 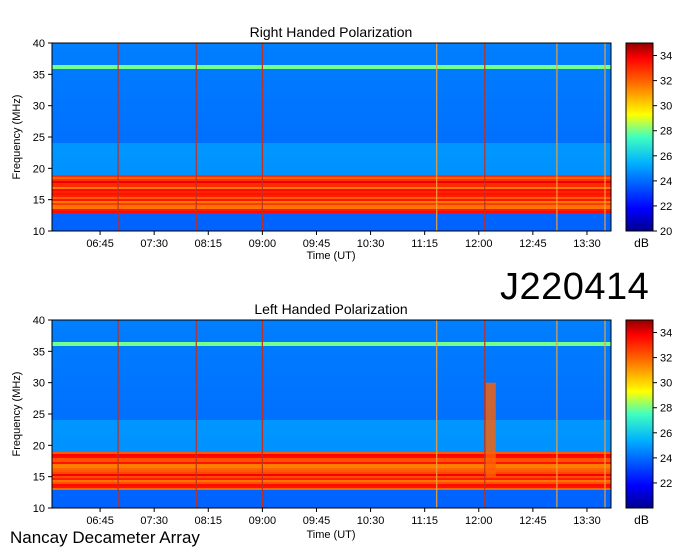 What do you see at coordinates (330, 309) in the screenshot?
I see `panel-title: Left Handed Polarization` at bounding box center [330, 309].